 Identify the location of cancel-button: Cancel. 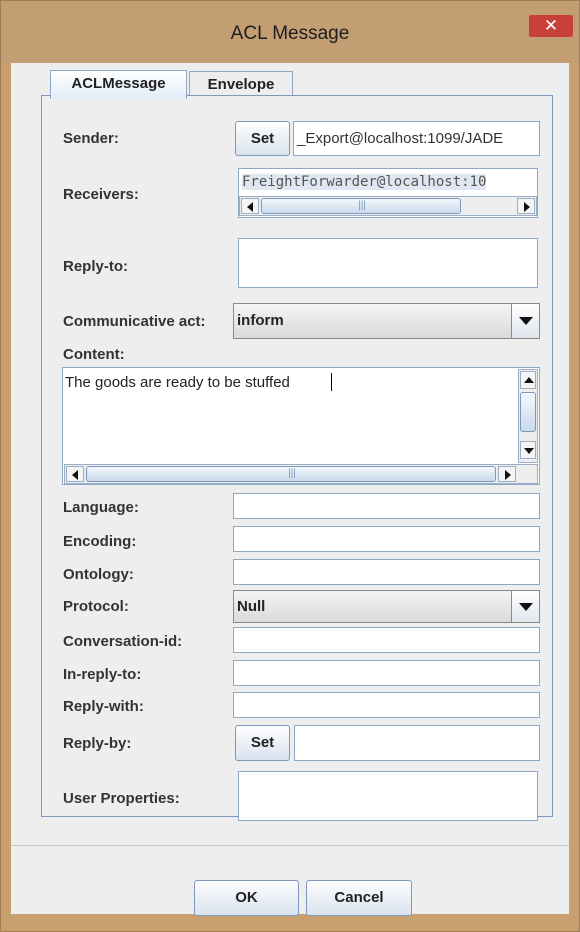
(359, 898).